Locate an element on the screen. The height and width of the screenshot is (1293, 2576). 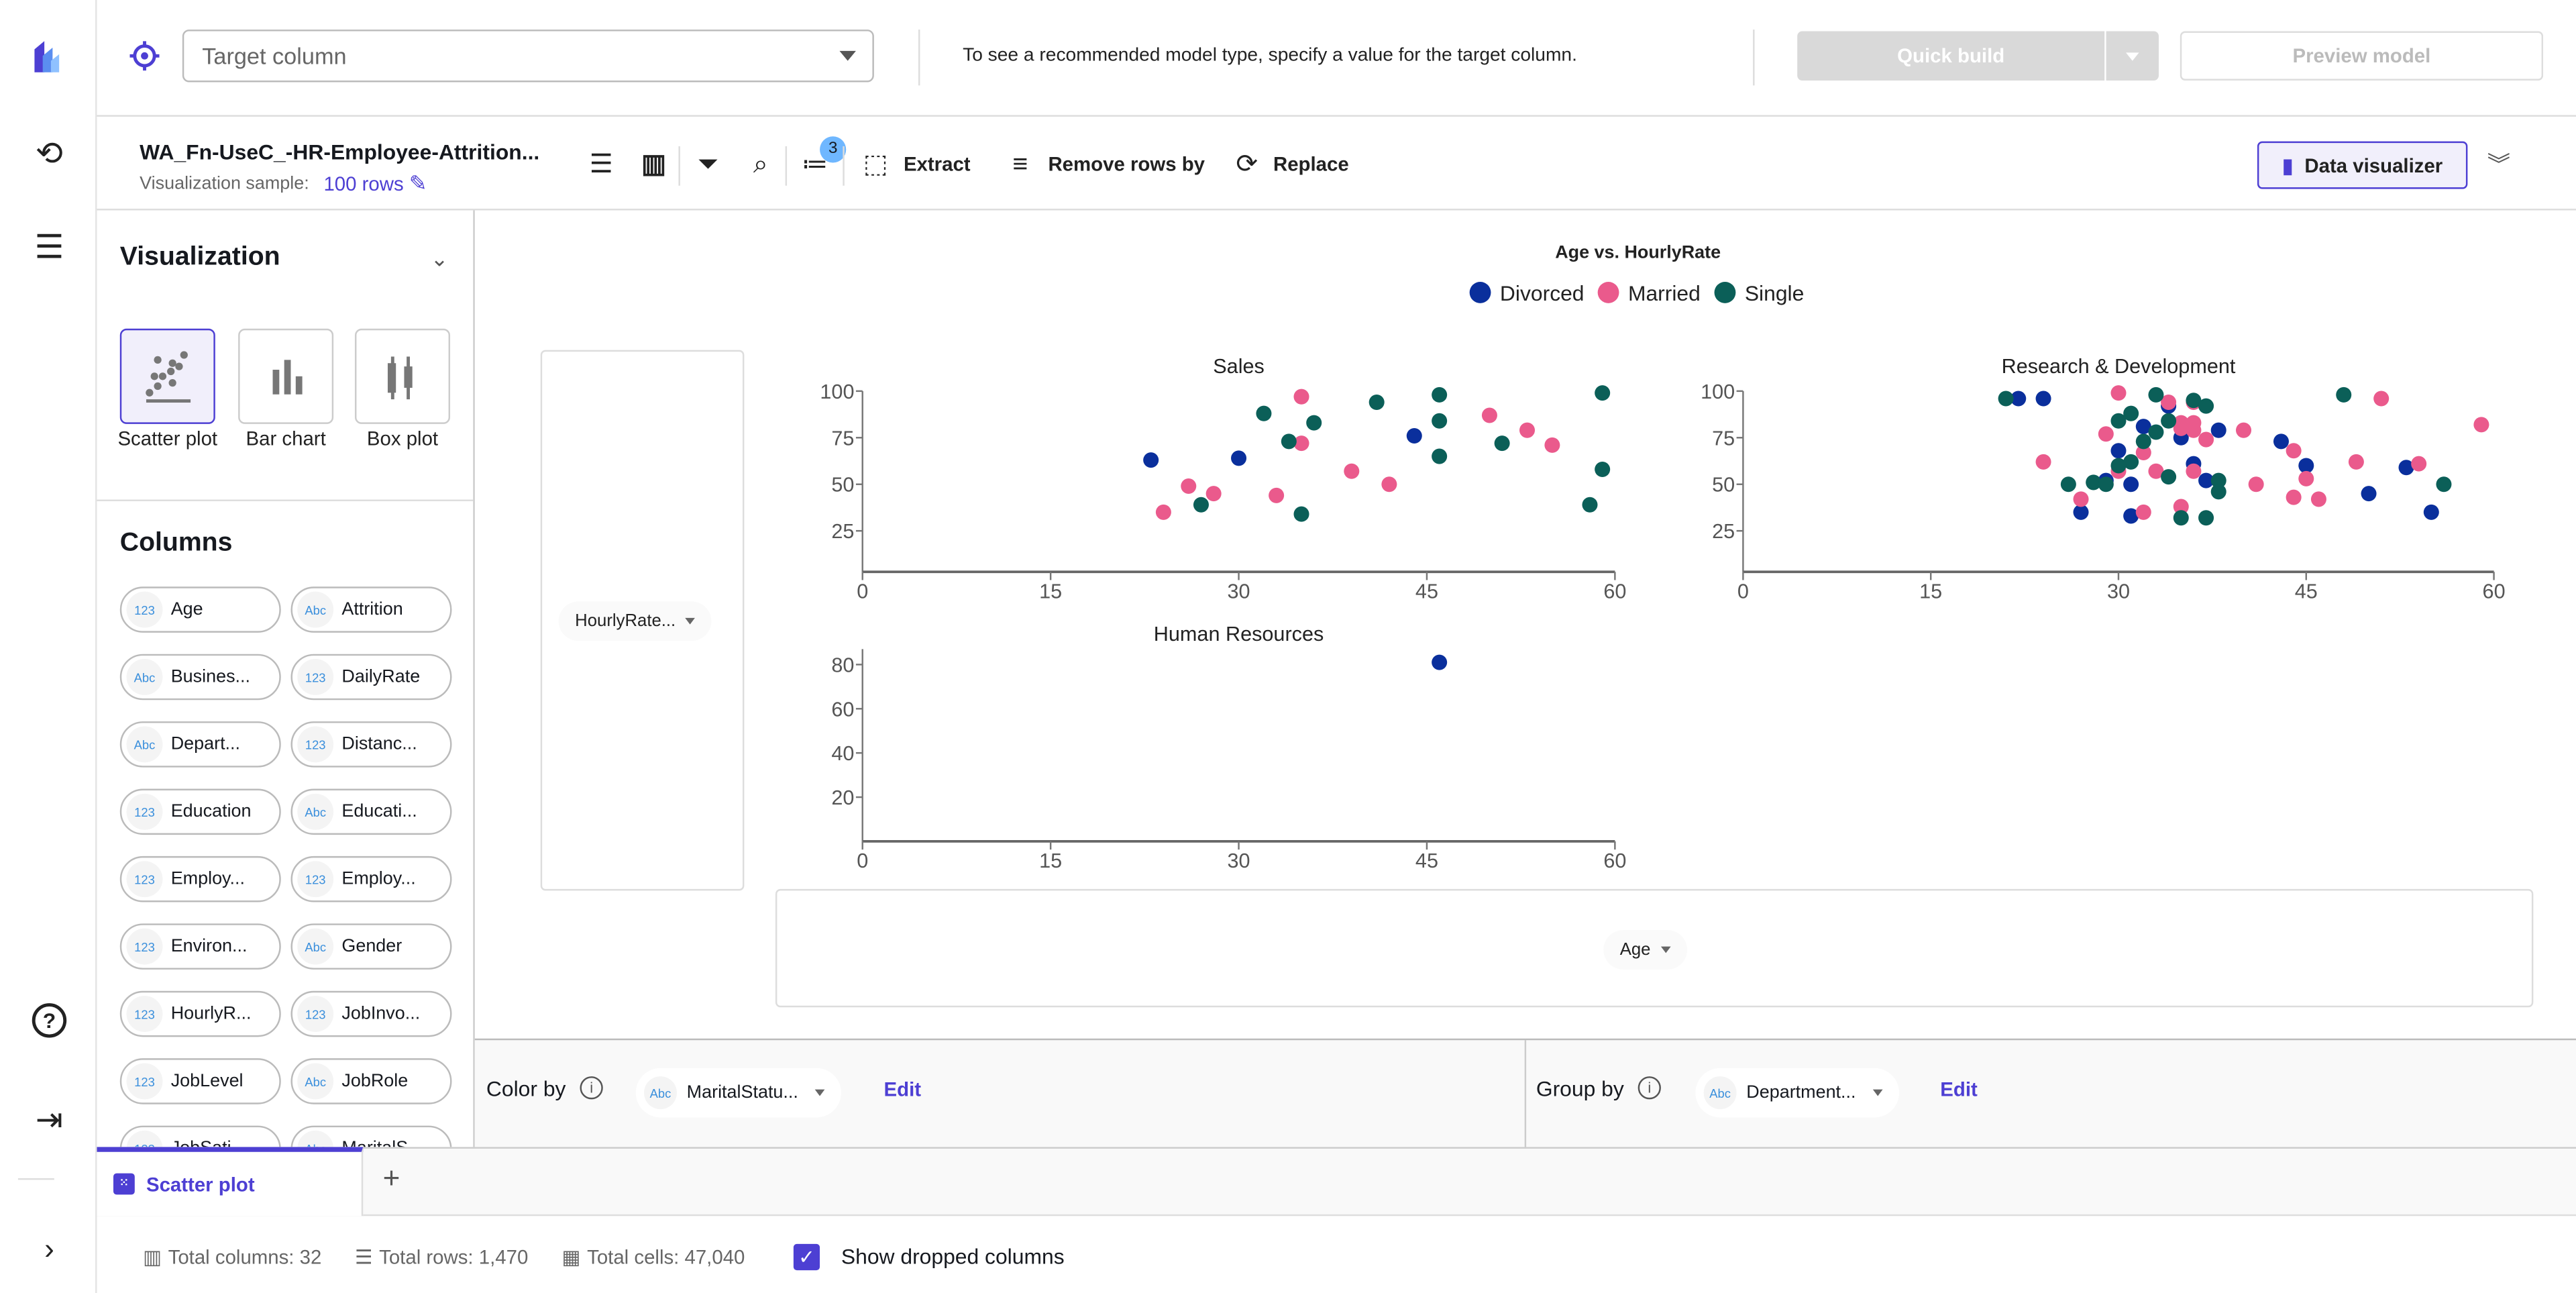
column-name: JobLevel is located at coordinates (207, 1081).